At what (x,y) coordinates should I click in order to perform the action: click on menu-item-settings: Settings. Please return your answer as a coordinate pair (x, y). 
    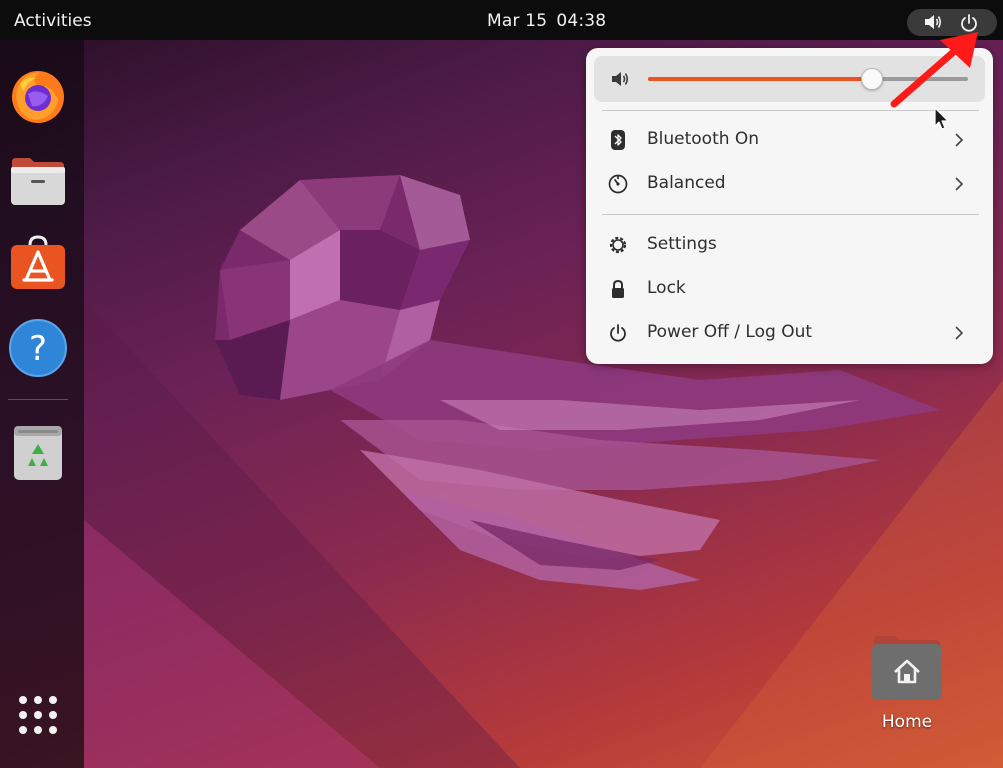
    Looking at the image, I should click on (789, 245).